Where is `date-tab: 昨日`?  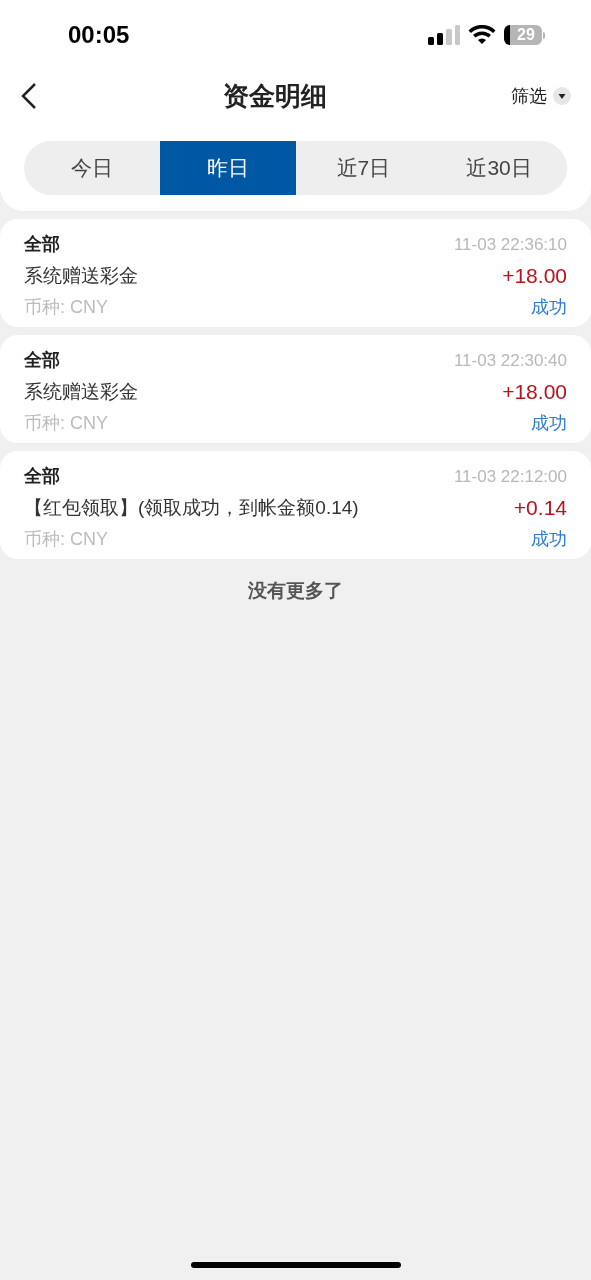 date-tab: 昨日 is located at coordinates (227, 168).